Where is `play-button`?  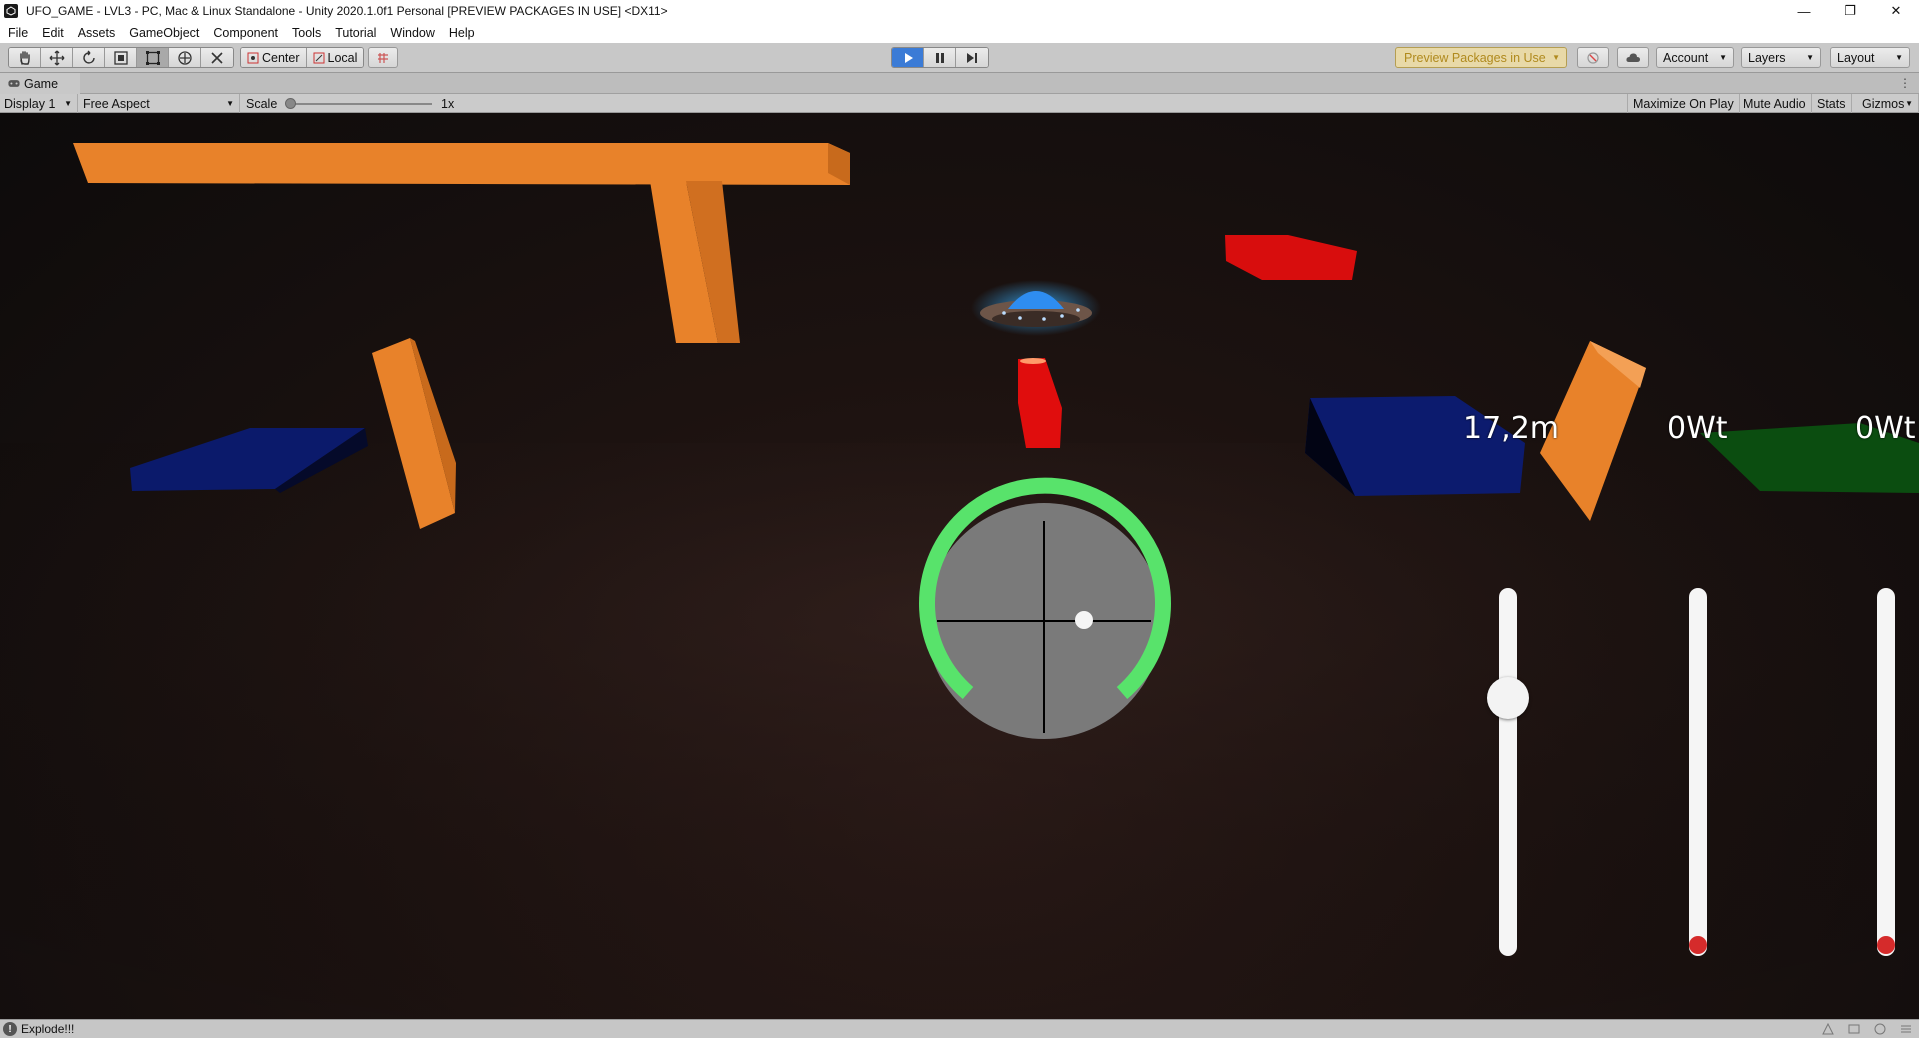 play-button is located at coordinates (908, 57).